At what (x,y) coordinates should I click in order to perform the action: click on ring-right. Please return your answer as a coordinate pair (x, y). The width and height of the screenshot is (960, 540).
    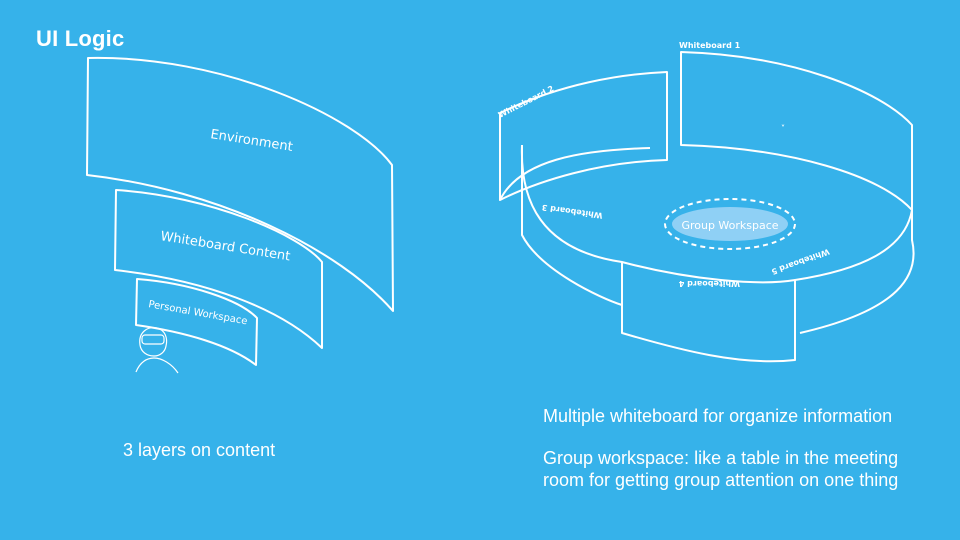
    Looking at the image, I should click on (853, 245).